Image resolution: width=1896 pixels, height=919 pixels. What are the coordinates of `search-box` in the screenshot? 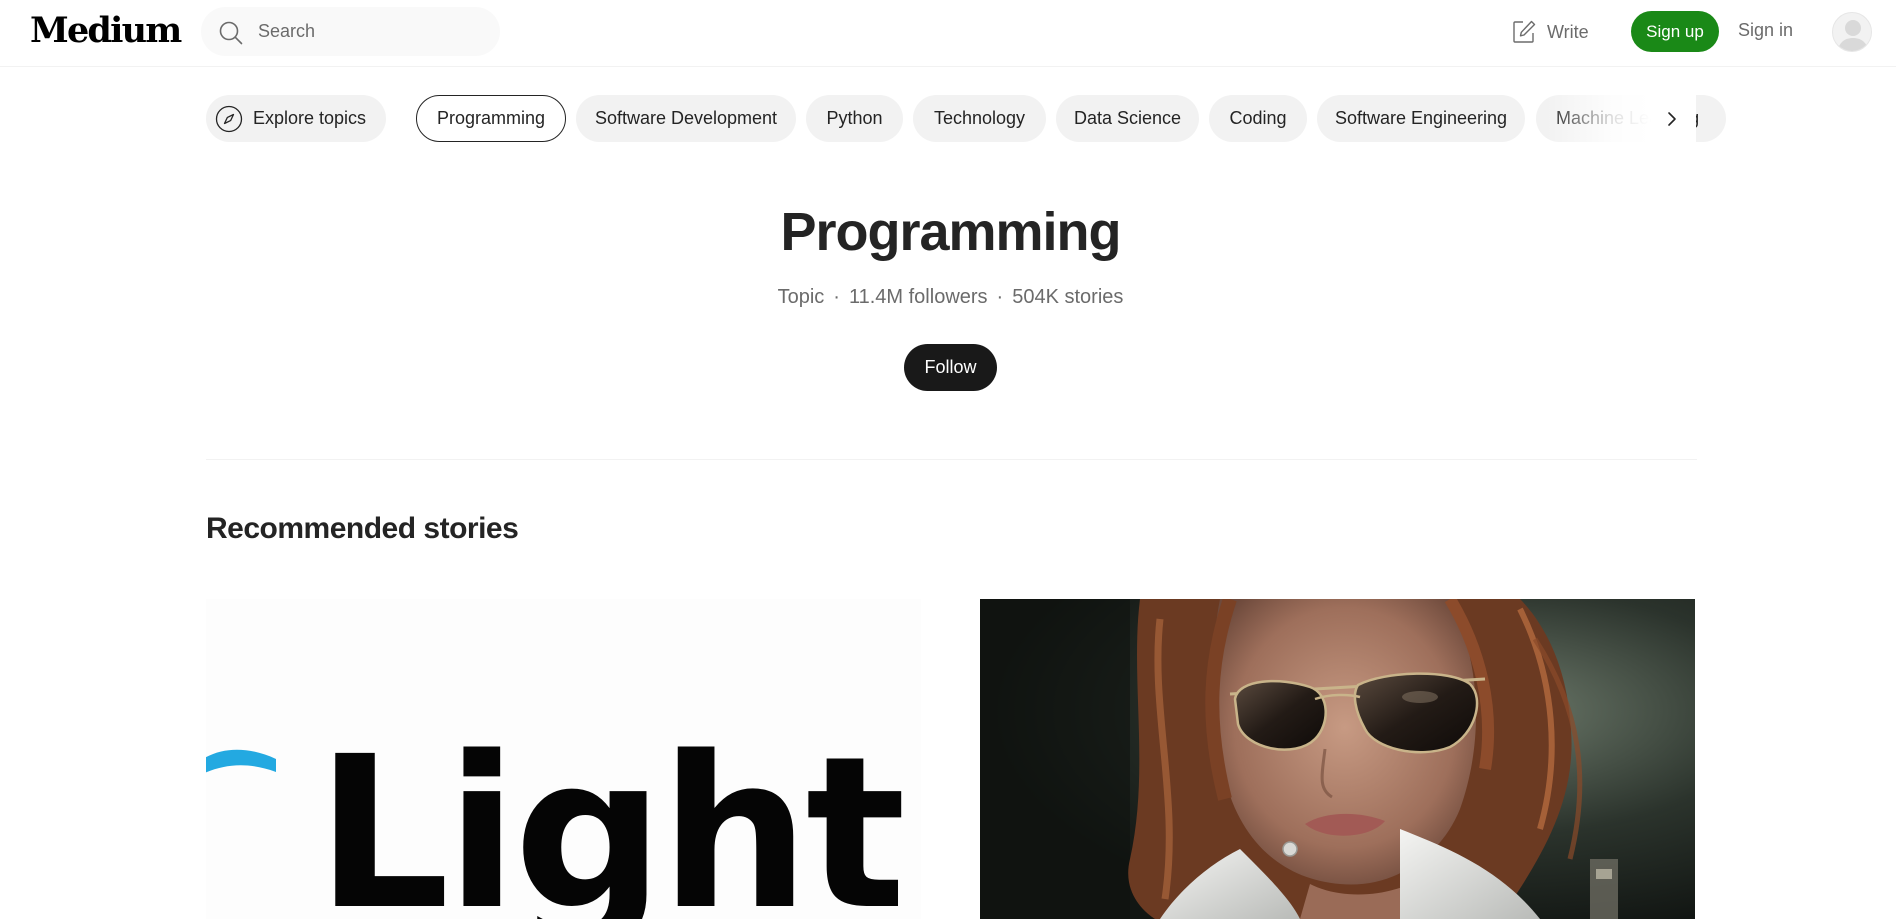 It's located at (350, 31).